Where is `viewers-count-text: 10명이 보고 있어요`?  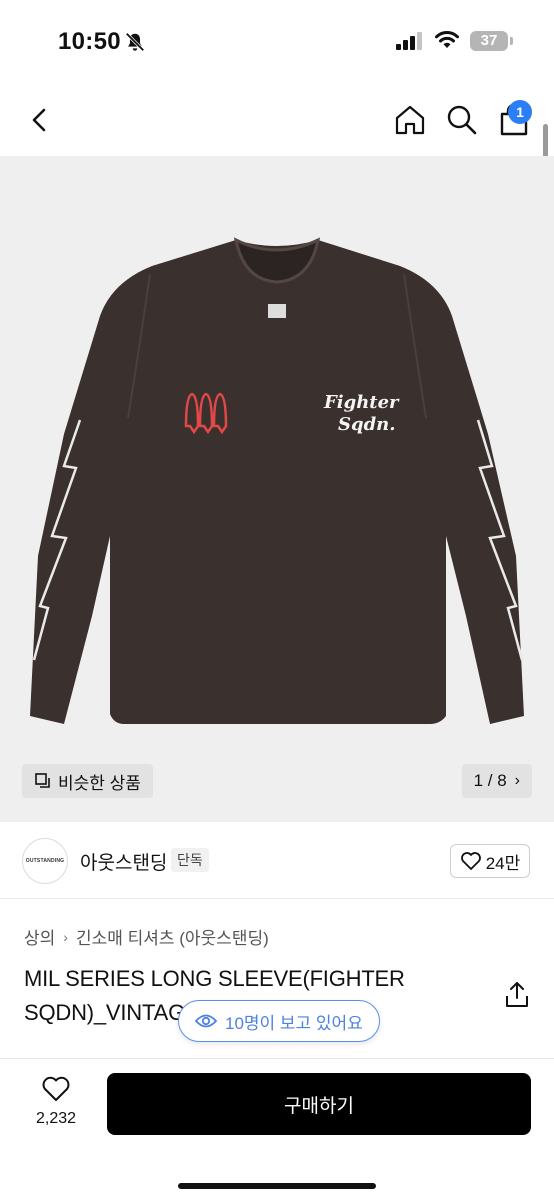
viewers-count-text: 10명이 보고 있어요 is located at coordinates (294, 1023).